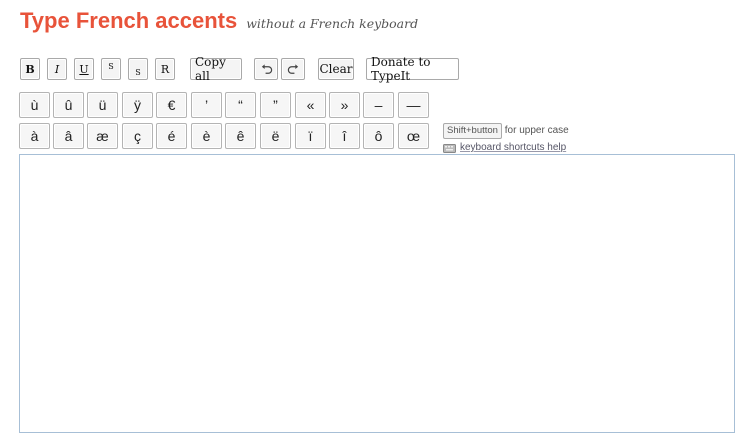 The image size is (750, 439). I want to click on italic-button: I, so click(57, 69).